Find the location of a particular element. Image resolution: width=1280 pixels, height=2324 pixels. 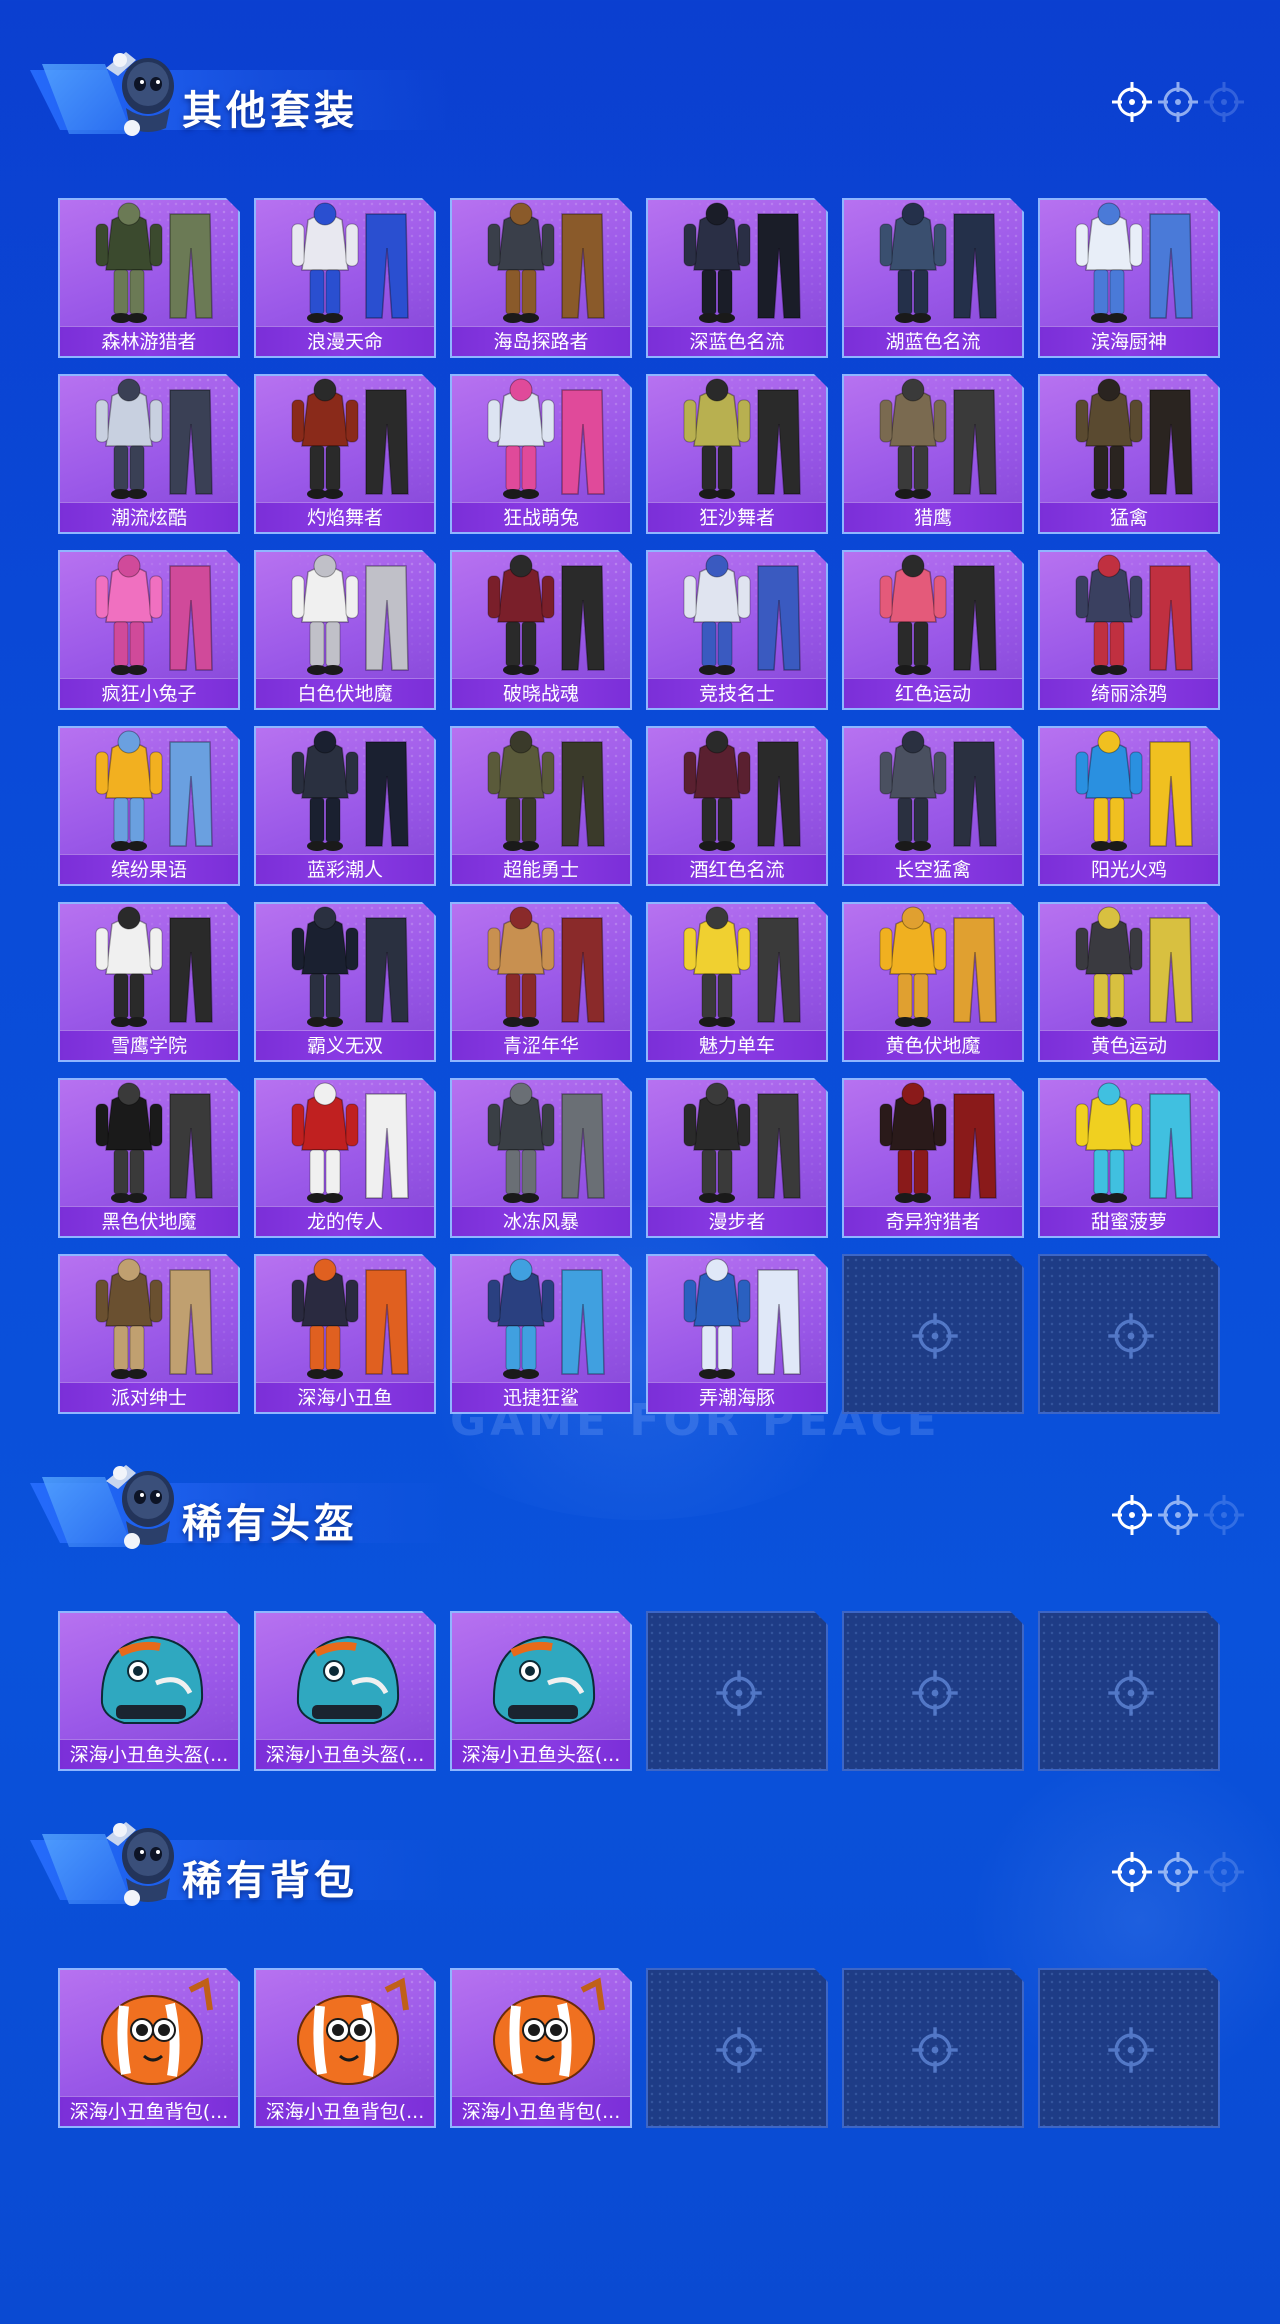

backpack-image is located at coordinates (345, 2034).